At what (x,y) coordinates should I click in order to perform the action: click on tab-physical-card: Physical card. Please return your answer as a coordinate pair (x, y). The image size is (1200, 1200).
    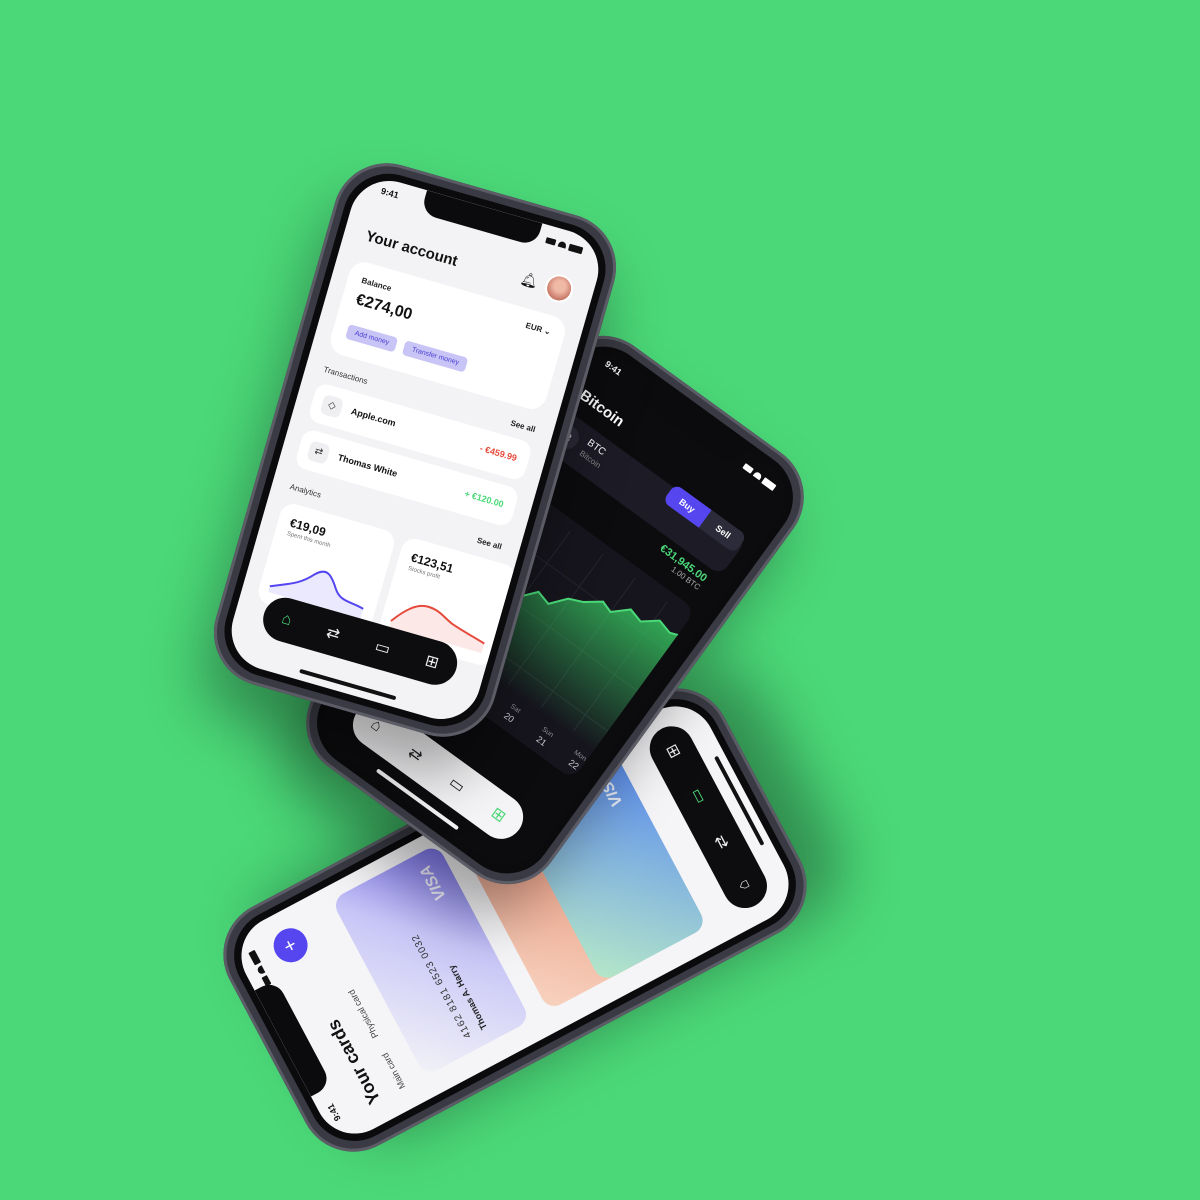
    Looking at the image, I should click on (363, 1014).